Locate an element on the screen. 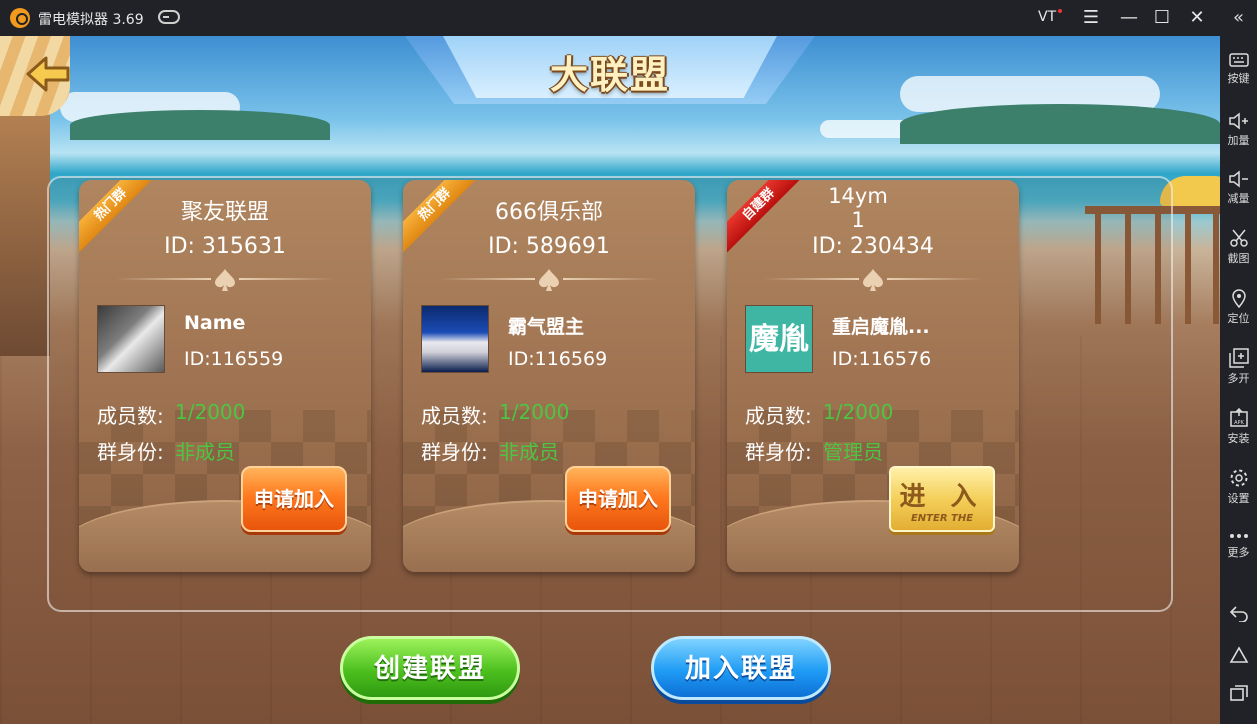 Image resolution: width=1257 pixels, height=724 pixels. back-icon is located at coordinates (1238, 614).